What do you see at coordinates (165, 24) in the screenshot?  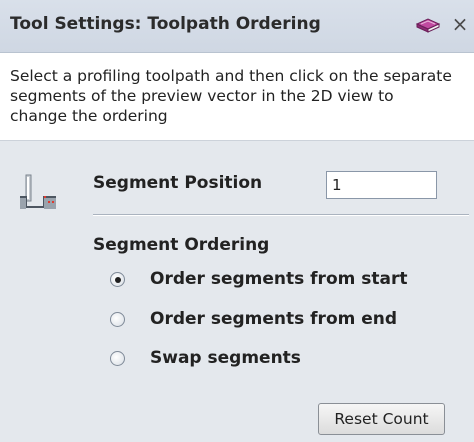 I see `panel-title: Tool Settings: Toolpath Ordering` at bounding box center [165, 24].